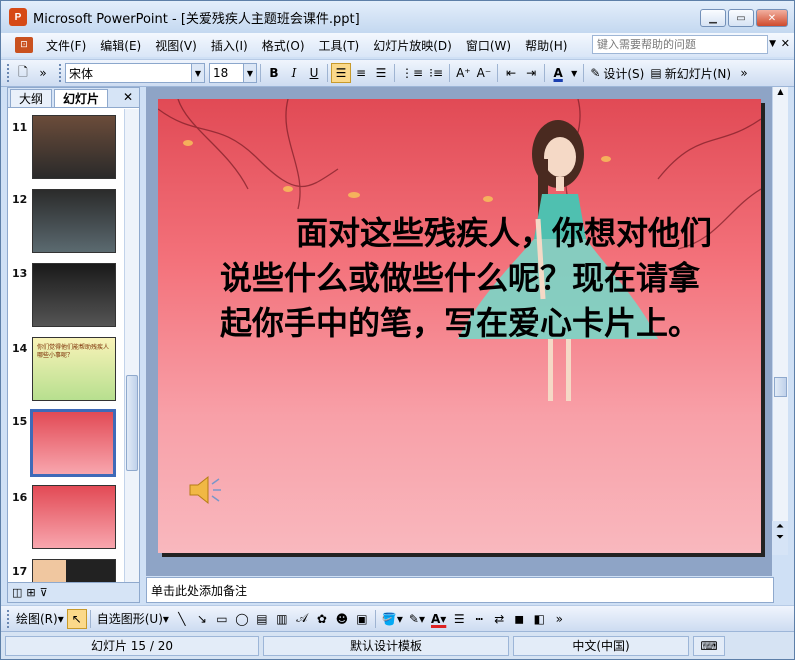 Image resolution: width=795 pixels, height=660 pixels. What do you see at coordinates (601, 645) in the screenshot?
I see `language-status: 中文(中国)` at bounding box center [601, 645].